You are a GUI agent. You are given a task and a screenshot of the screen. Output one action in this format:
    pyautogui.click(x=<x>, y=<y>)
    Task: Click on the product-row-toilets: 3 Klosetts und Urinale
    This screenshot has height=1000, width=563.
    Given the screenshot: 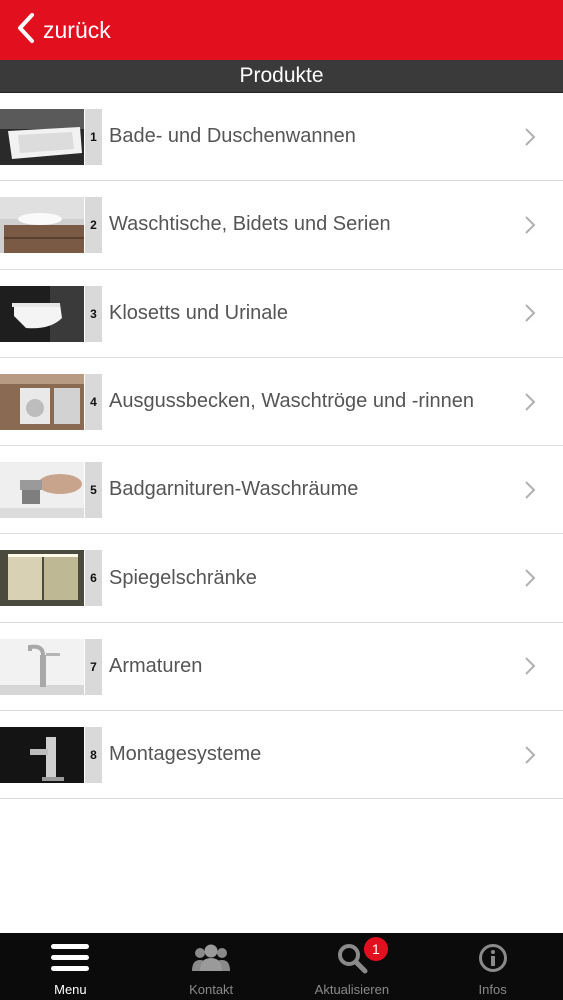 What is the action you would take?
    pyautogui.click(x=281, y=314)
    